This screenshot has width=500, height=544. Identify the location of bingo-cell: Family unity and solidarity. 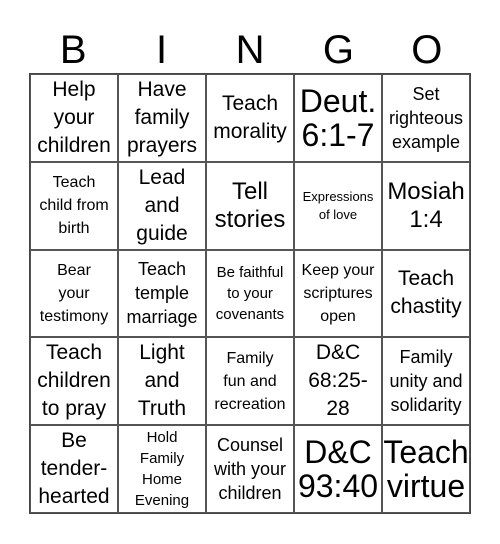
(426, 381).